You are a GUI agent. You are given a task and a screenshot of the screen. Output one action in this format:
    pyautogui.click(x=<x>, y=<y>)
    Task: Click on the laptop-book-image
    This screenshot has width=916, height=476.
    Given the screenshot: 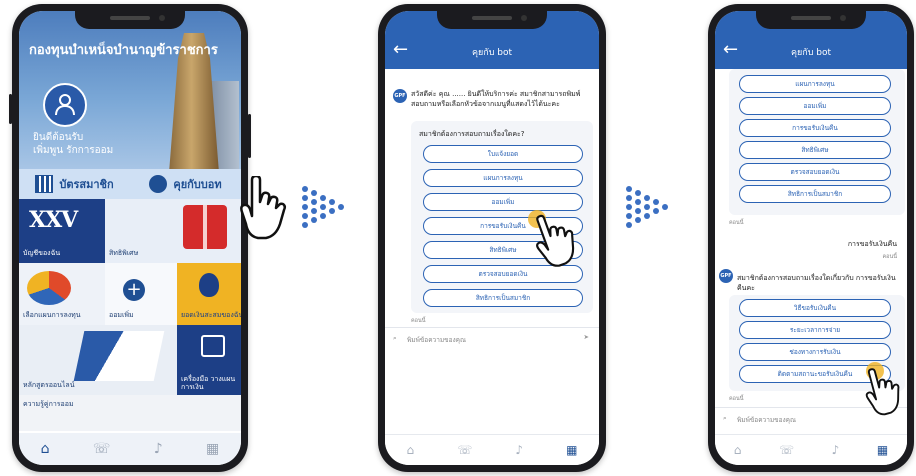 What is the action you would take?
    pyautogui.click(x=119, y=356)
    